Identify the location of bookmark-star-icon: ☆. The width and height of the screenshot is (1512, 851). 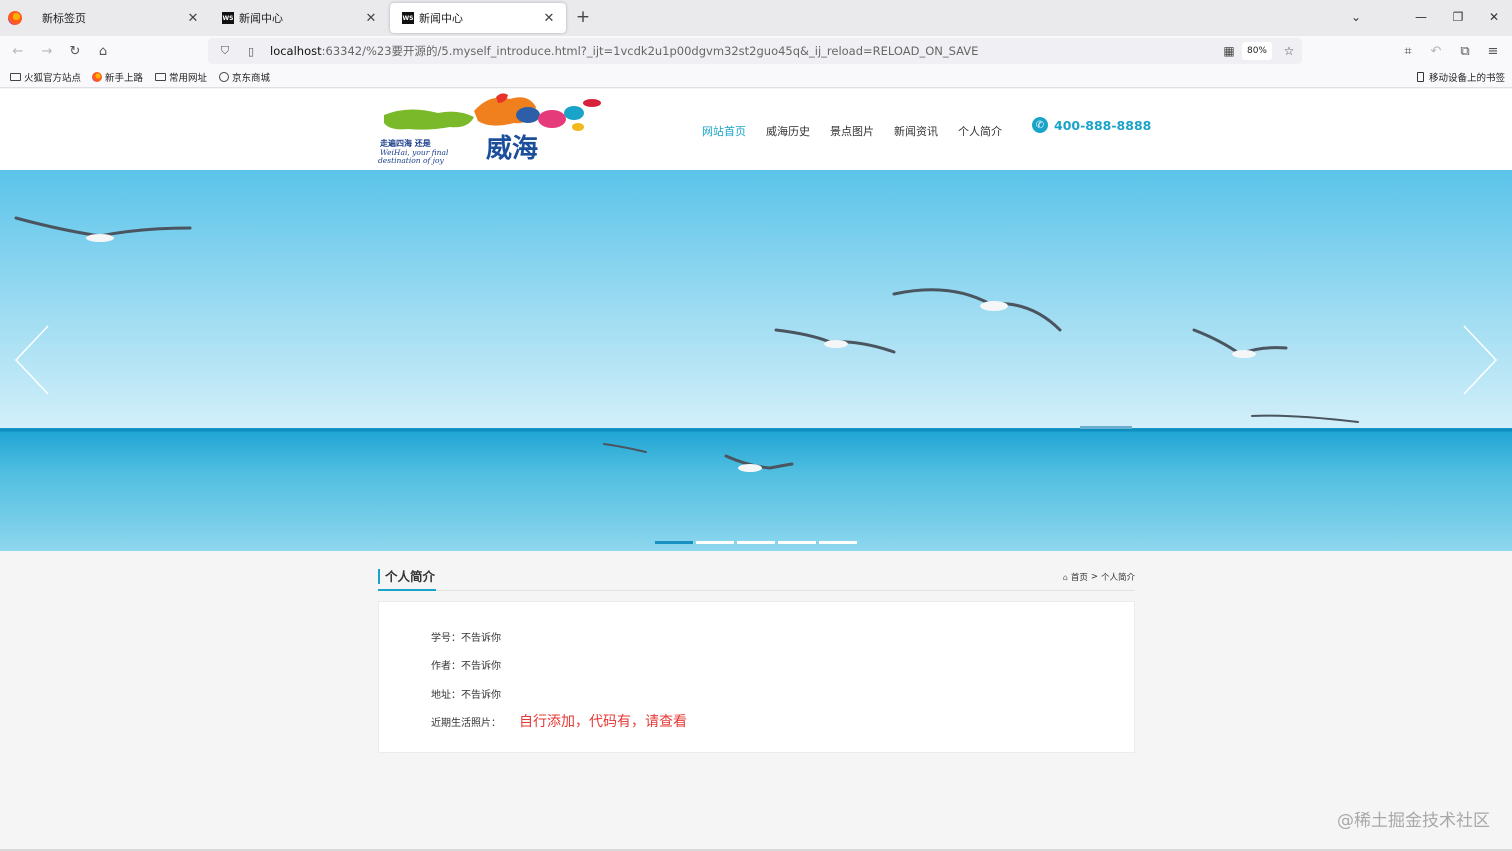
(1289, 51).